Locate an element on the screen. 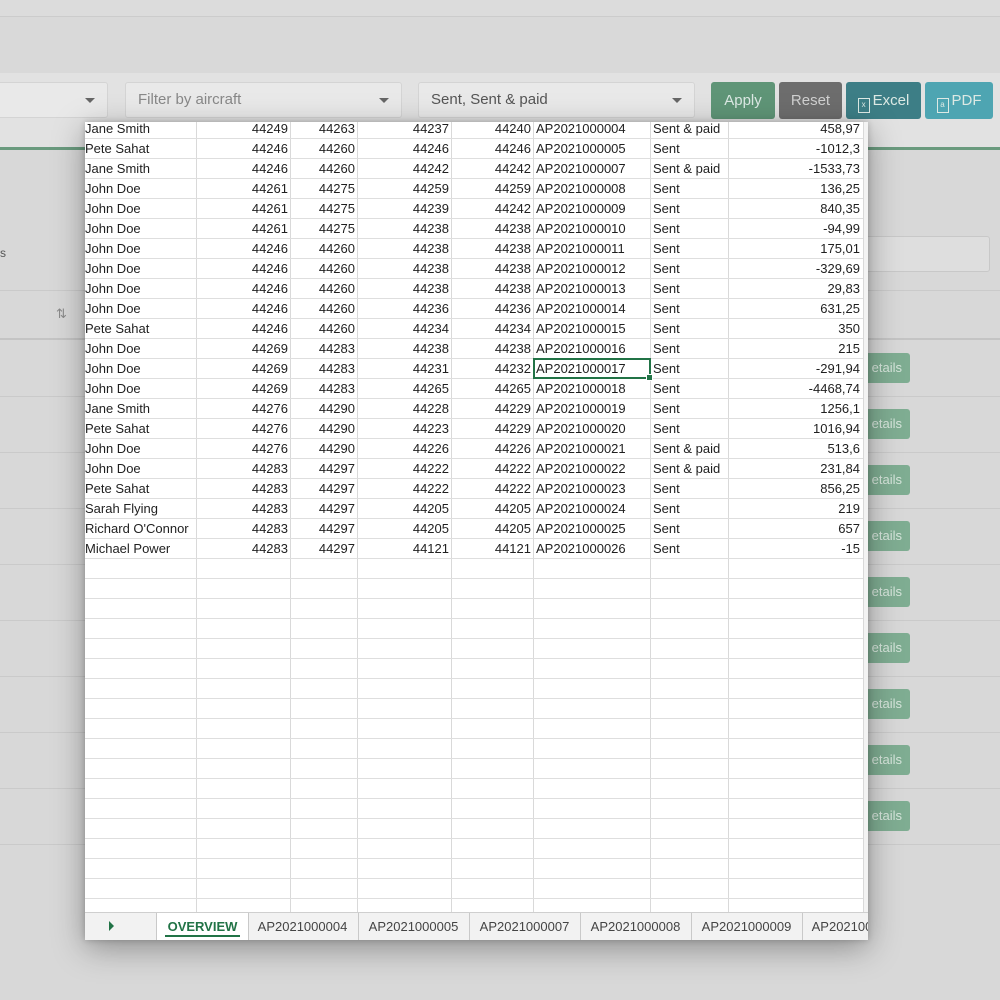 The width and height of the screenshot is (1000, 1000). aircraft-filter-select: Filter by aircraft is located at coordinates (263, 100).